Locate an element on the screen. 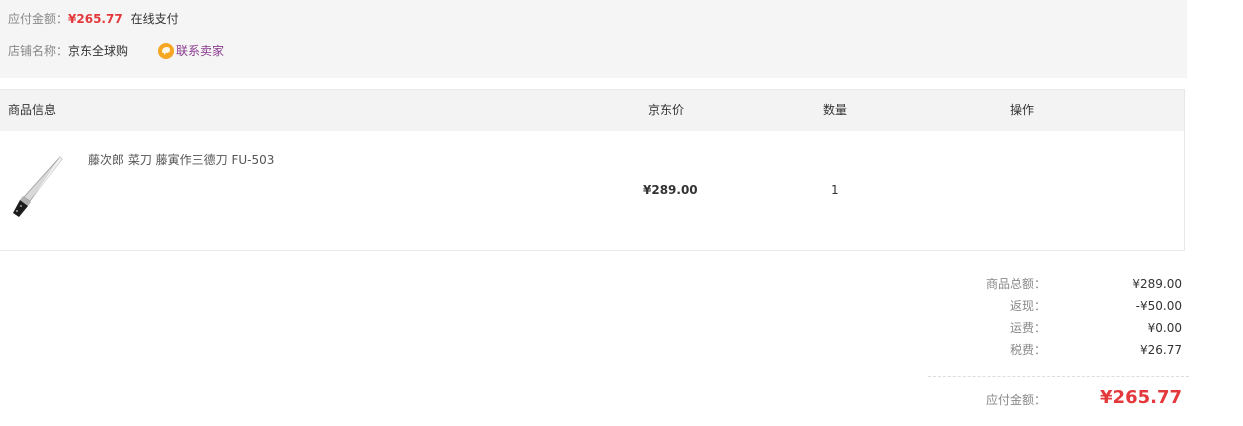 Image resolution: width=1243 pixels, height=426 pixels. tax-row: 税费： ¥26.77 is located at coordinates (621, 350).